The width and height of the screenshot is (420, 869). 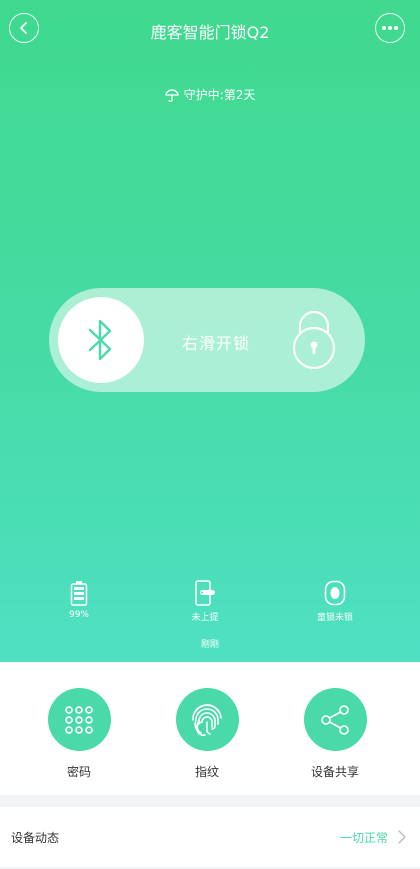 What do you see at coordinates (210, 837) in the screenshot?
I see `device-activity-row: 设备动态 一切正常` at bounding box center [210, 837].